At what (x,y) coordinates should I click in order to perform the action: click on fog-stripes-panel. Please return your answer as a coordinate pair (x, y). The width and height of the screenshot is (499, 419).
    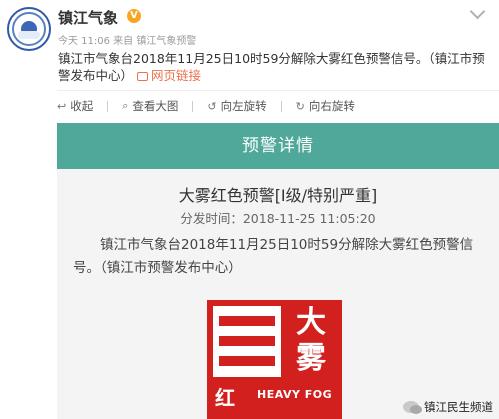
    Looking at the image, I should click on (247, 341).